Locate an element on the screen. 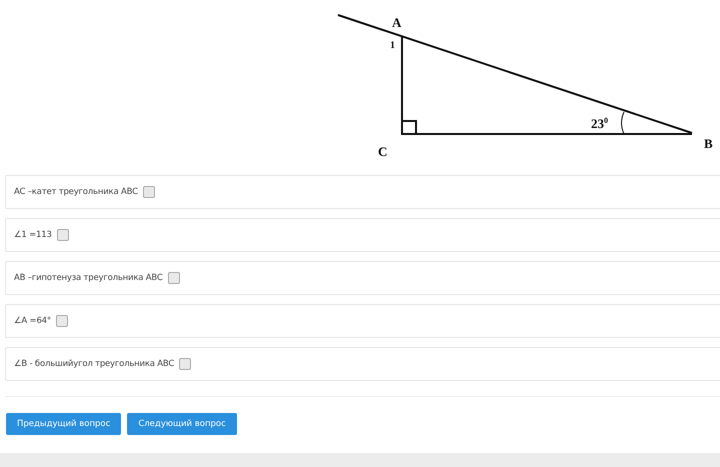  statement-text: ∠B - большийугол треугольника ABC is located at coordinates (94, 364).